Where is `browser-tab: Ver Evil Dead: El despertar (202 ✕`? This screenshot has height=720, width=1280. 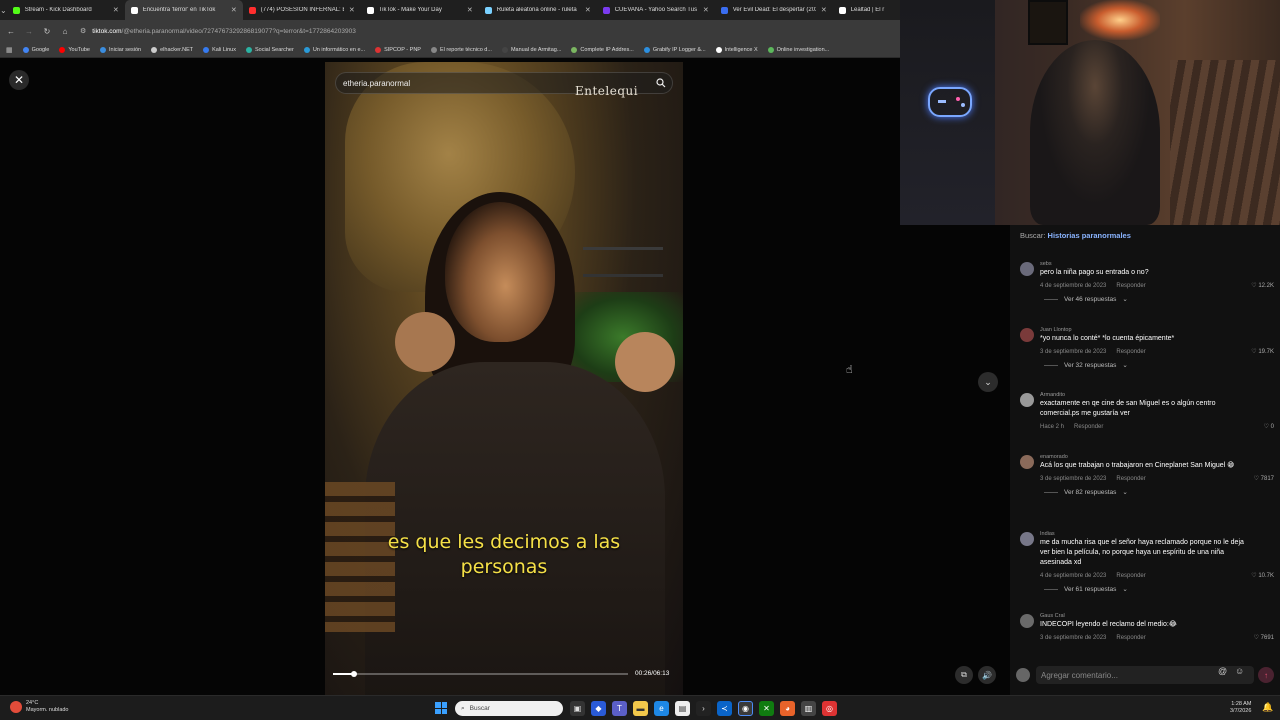
browser-tab: Ver Evil Dead: El despertar (202 ✕ is located at coordinates (774, 10).